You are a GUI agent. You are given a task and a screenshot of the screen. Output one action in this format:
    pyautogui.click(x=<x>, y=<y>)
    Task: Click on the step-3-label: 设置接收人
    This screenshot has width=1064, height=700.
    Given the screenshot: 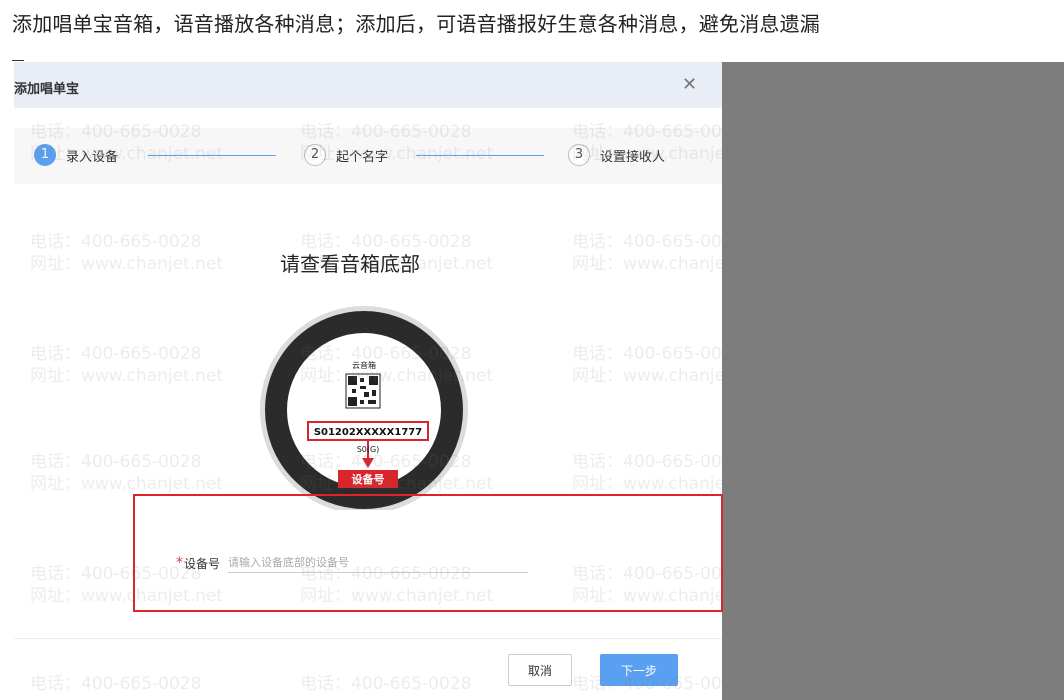 What is the action you would take?
    pyautogui.click(x=633, y=157)
    